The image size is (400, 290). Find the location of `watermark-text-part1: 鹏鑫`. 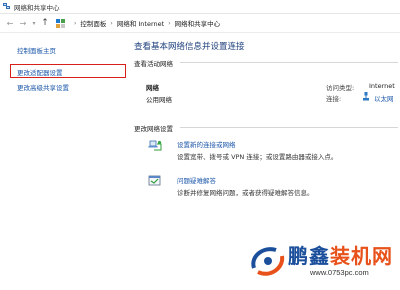

watermark-text-part1: 鹏鑫 is located at coordinates (309, 256).